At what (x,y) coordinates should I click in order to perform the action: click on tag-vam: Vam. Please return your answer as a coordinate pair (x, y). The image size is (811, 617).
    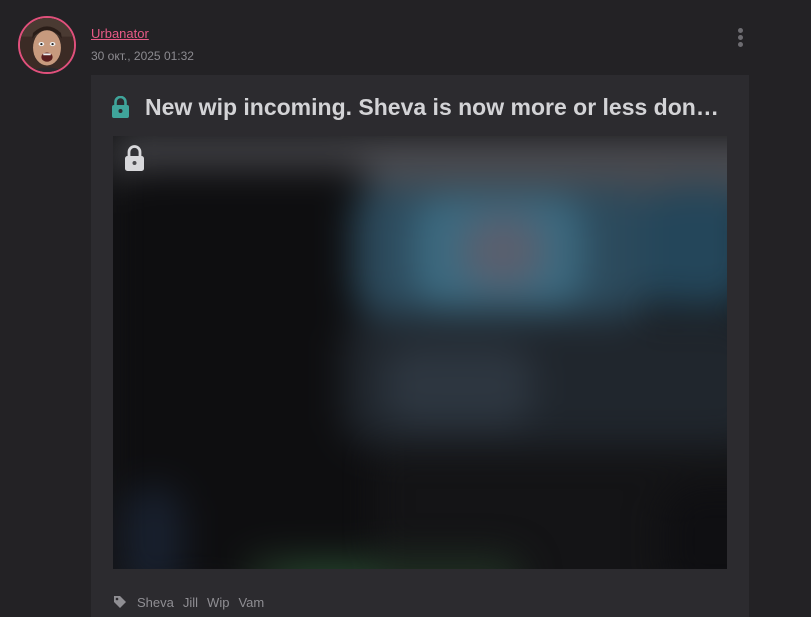
    Looking at the image, I should click on (251, 602).